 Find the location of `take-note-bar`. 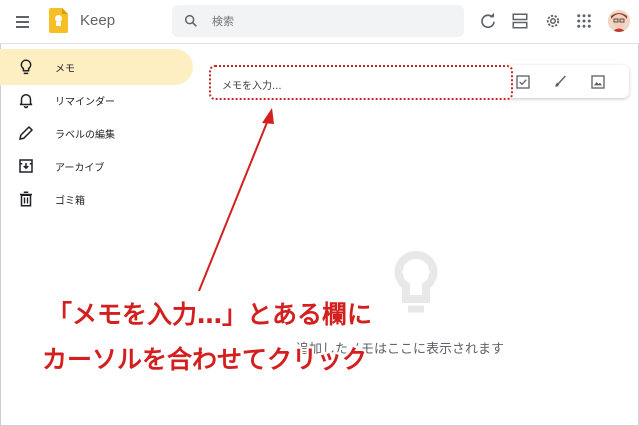

take-note-bar is located at coordinates (567, 81).